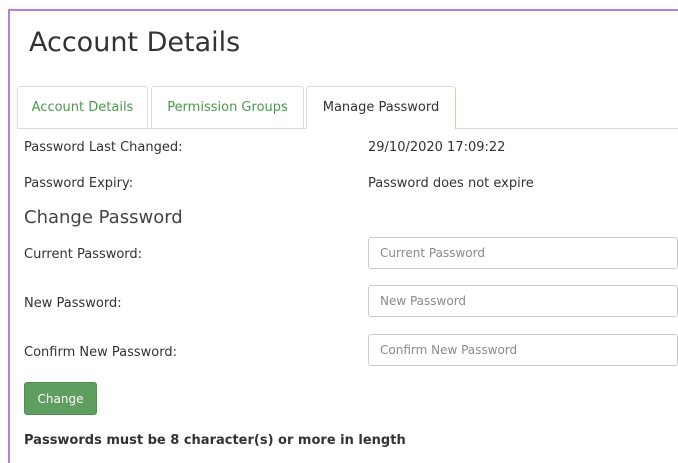  What do you see at coordinates (523, 301) in the screenshot?
I see `new-password-input` at bounding box center [523, 301].